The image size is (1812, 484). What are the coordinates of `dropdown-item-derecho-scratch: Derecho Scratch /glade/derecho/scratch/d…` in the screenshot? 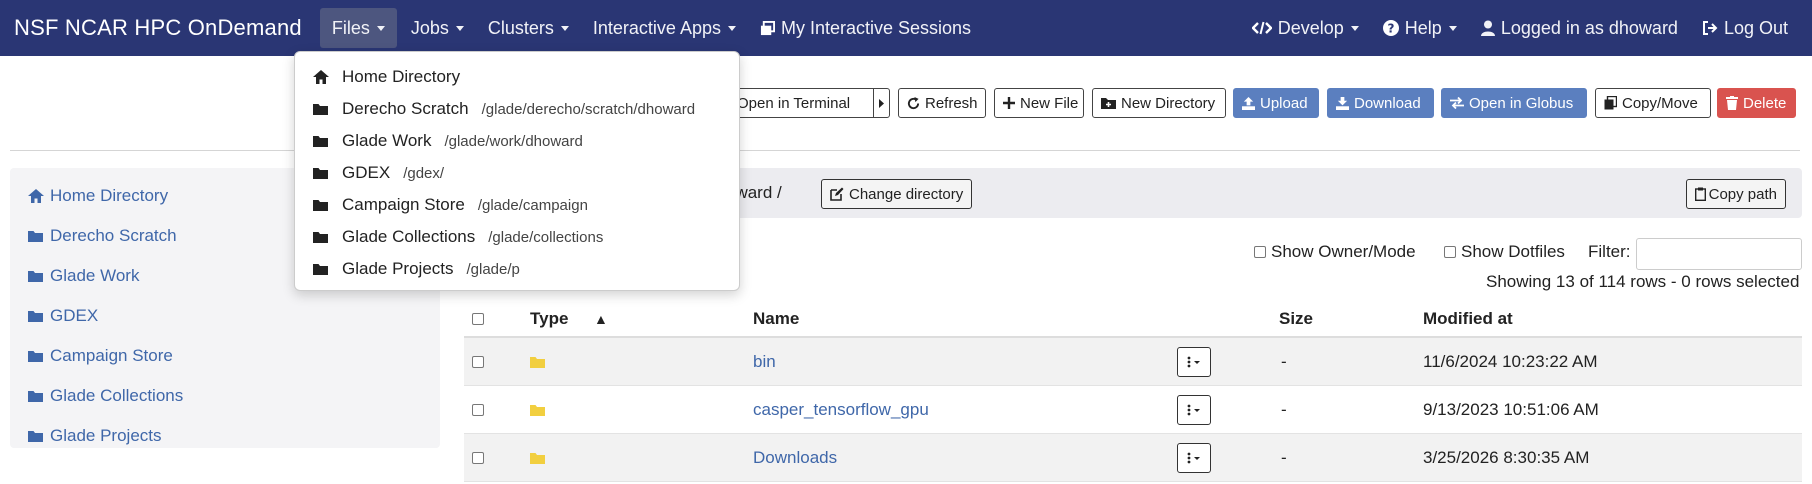 It's located at (517, 109).